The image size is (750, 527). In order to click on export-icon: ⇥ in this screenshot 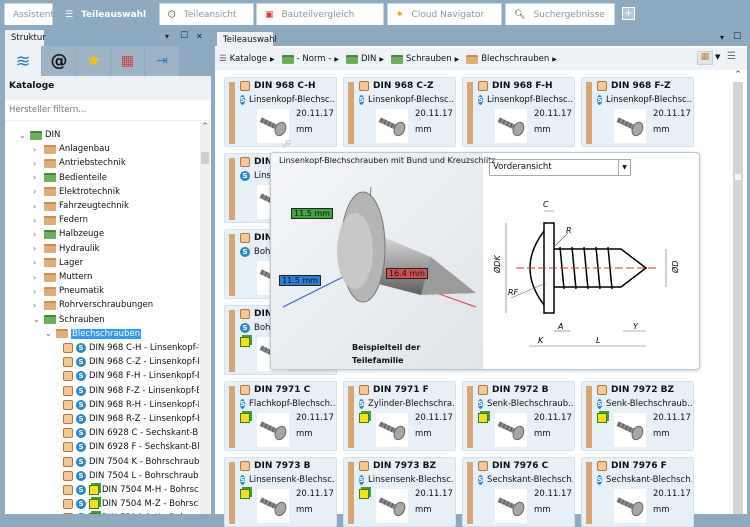, I will do `click(162, 61)`.